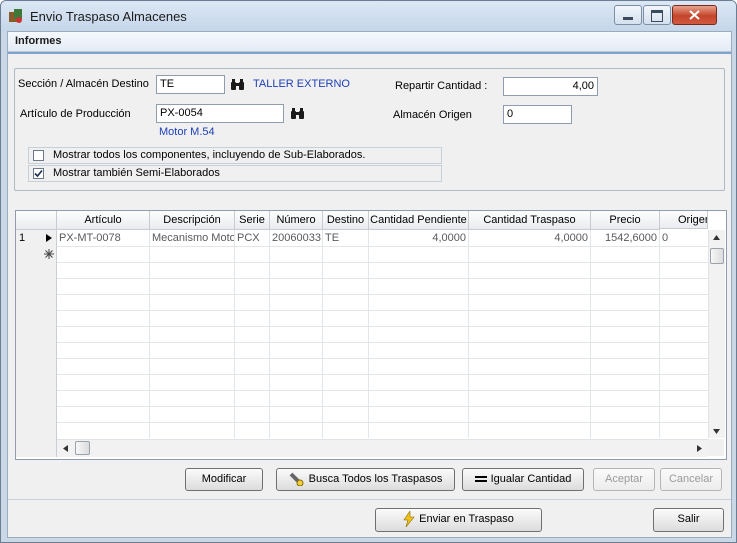 This screenshot has height=543, width=737. I want to click on busca-todos-button: Busca Todos los Traspasos, so click(365, 479).